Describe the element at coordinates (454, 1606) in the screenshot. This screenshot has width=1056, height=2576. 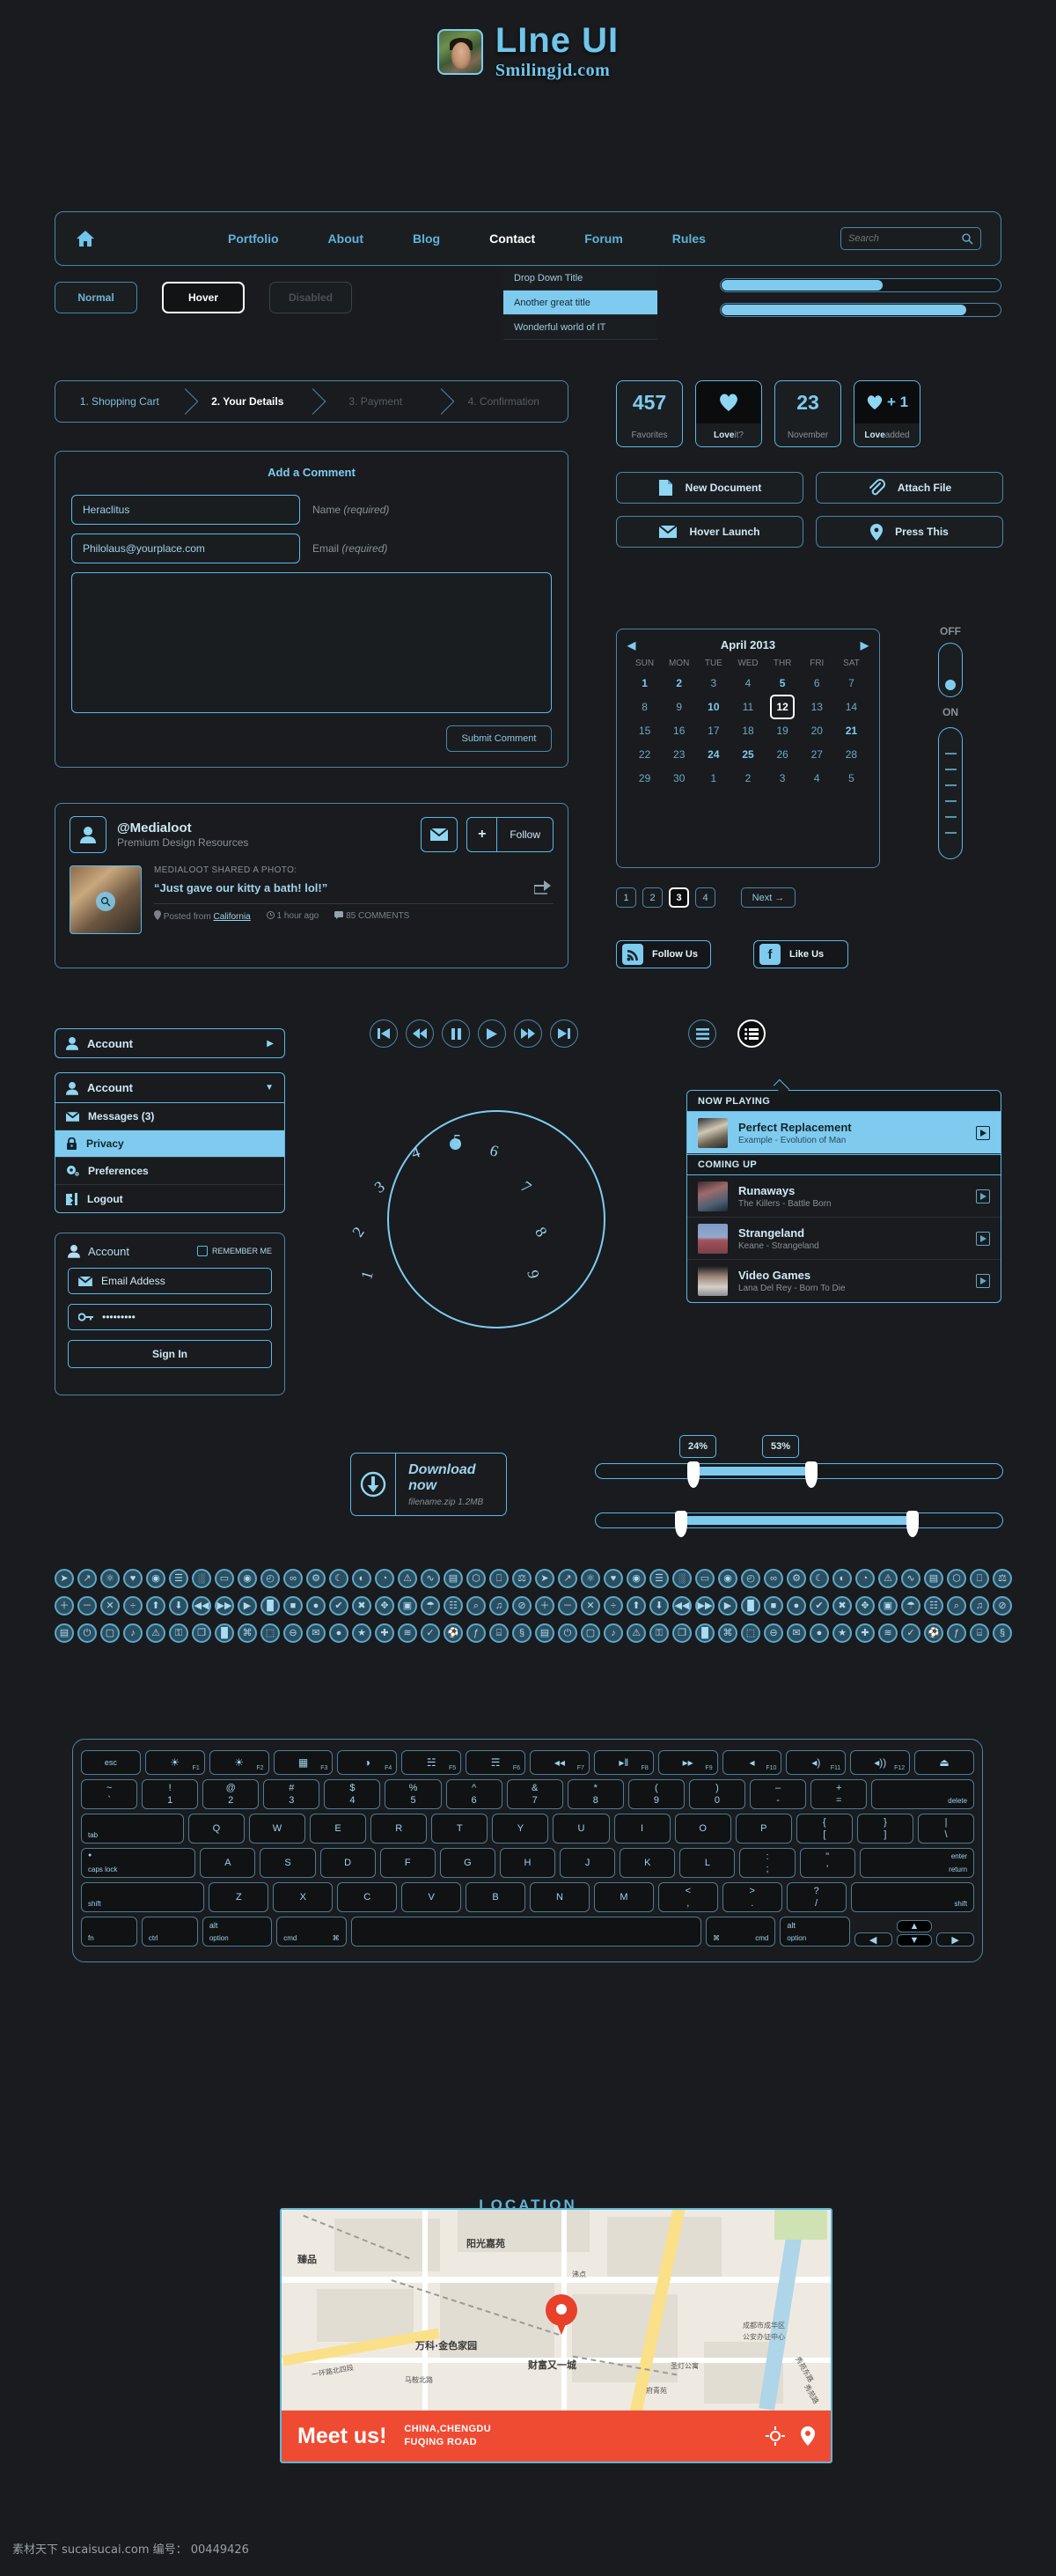
I see `library-icon-1-17: ☷` at that location.